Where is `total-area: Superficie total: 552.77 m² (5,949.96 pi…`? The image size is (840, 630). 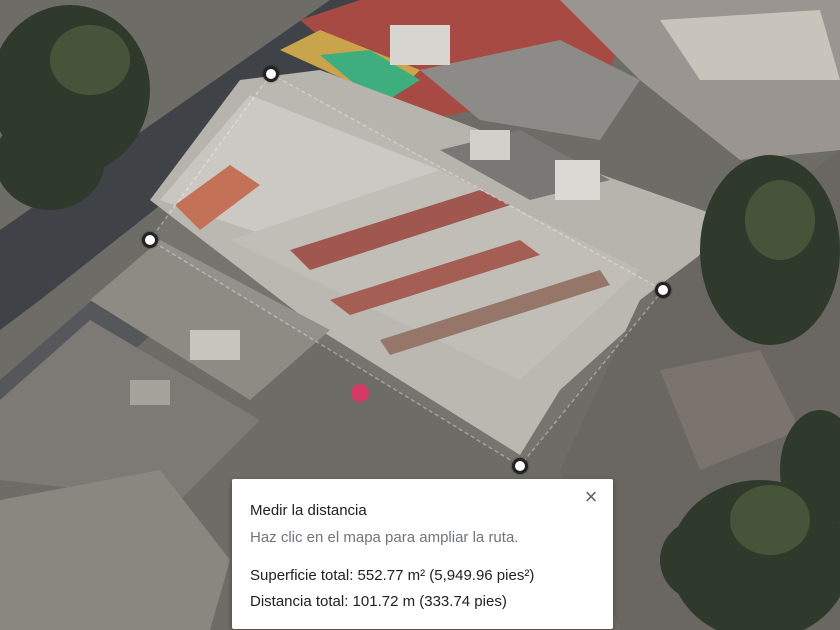 total-area: Superficie total: 552.77 m² (5,949.96 pi… is located at coordinates (392, 575).